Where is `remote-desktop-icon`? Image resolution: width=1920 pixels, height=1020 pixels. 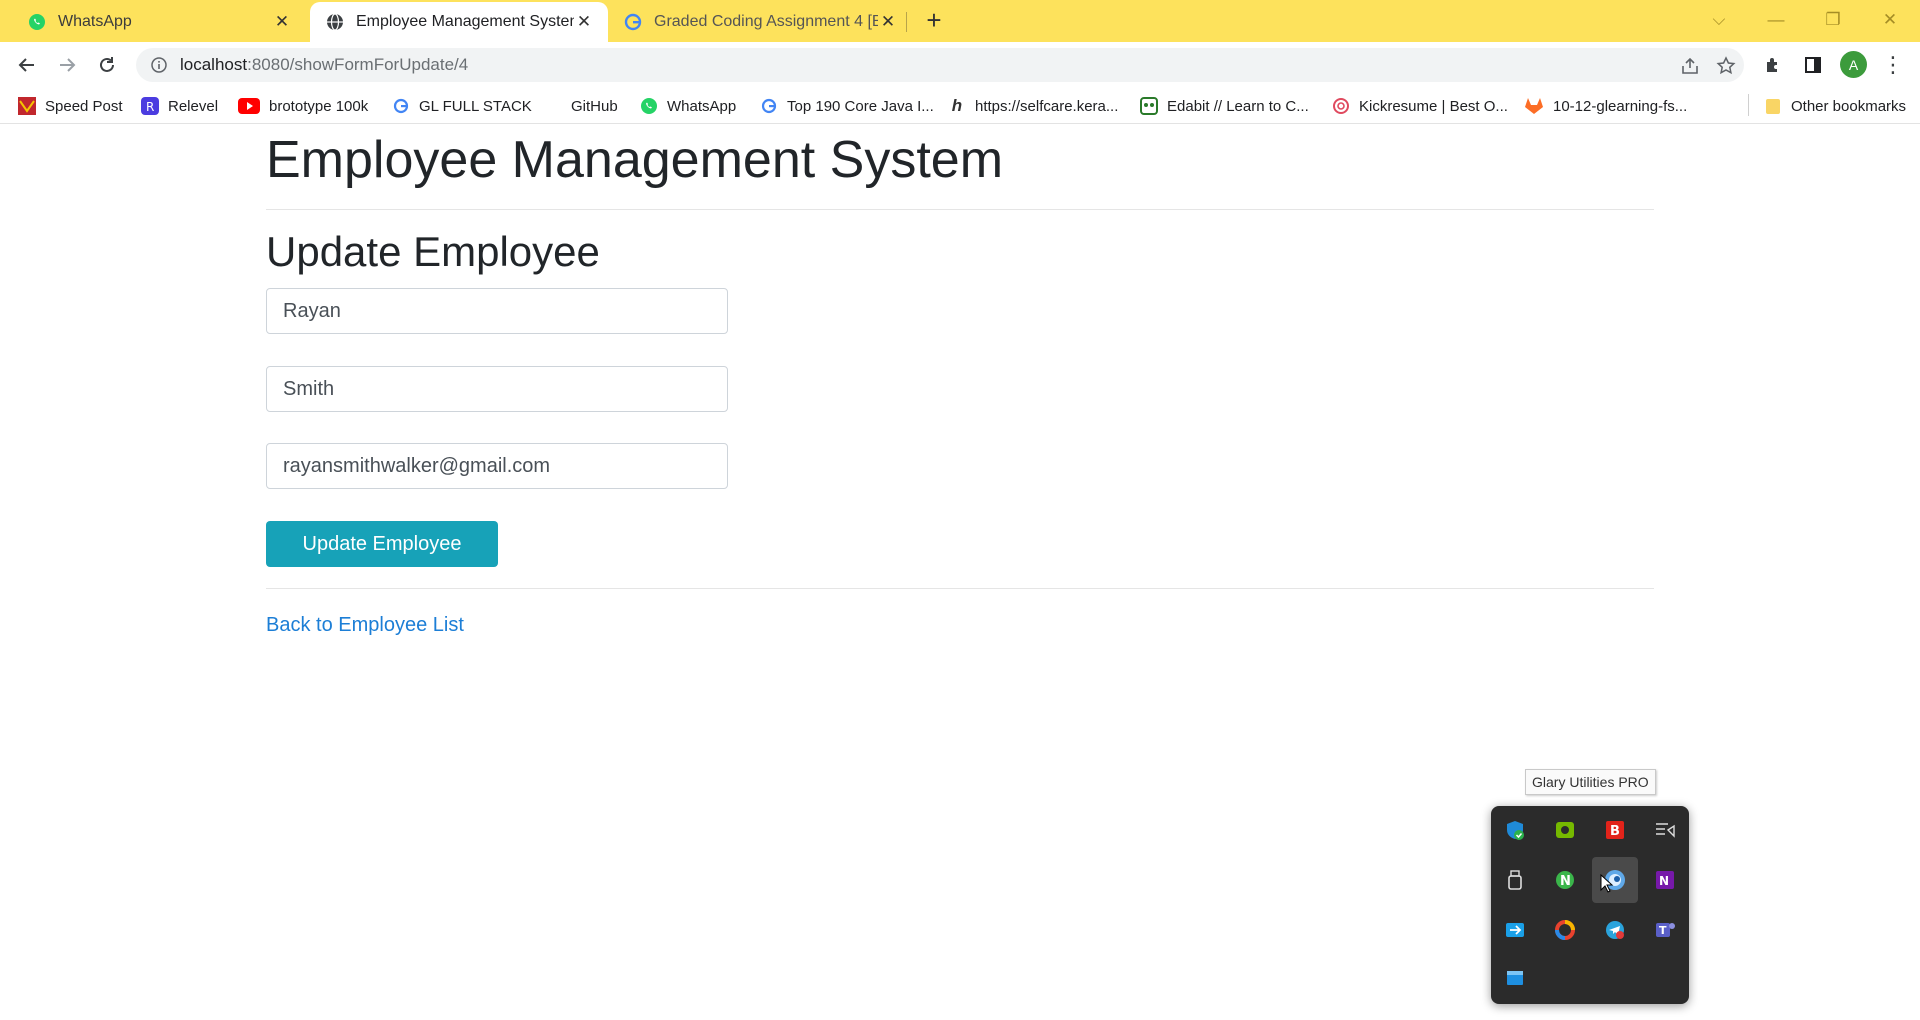 remote-desktop-icon is located at coordinates (1515, 930).